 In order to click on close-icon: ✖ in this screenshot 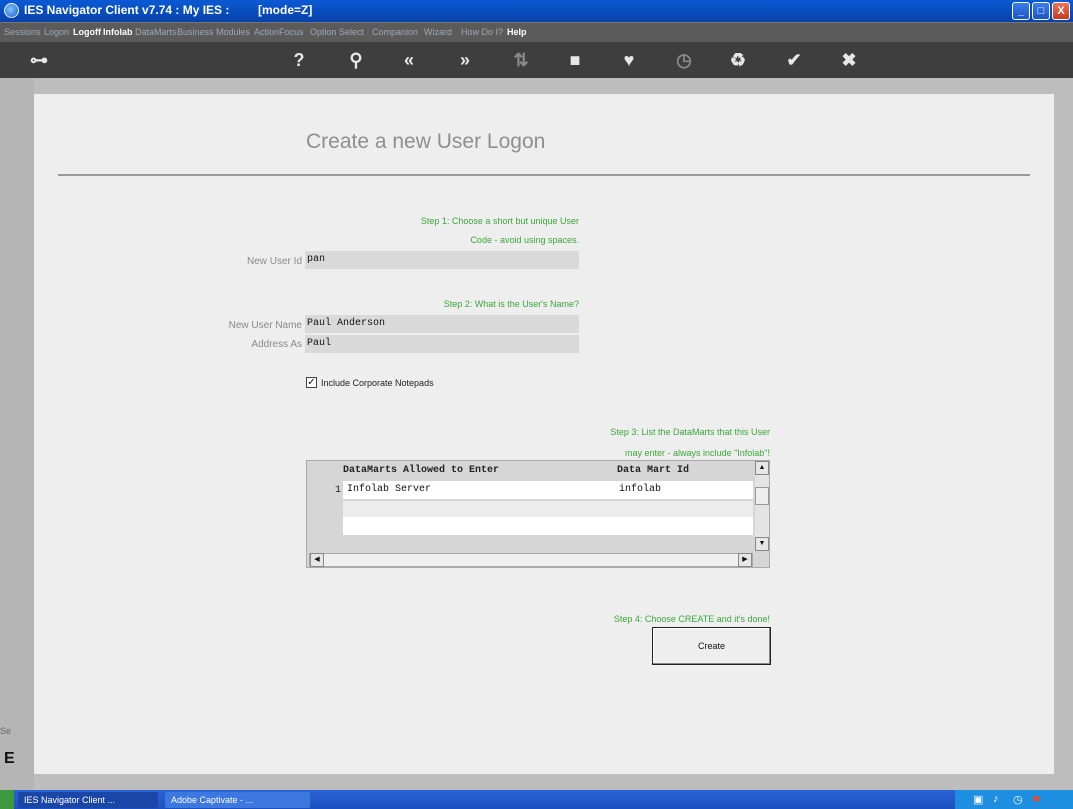, I will do `click(849, 60)`.